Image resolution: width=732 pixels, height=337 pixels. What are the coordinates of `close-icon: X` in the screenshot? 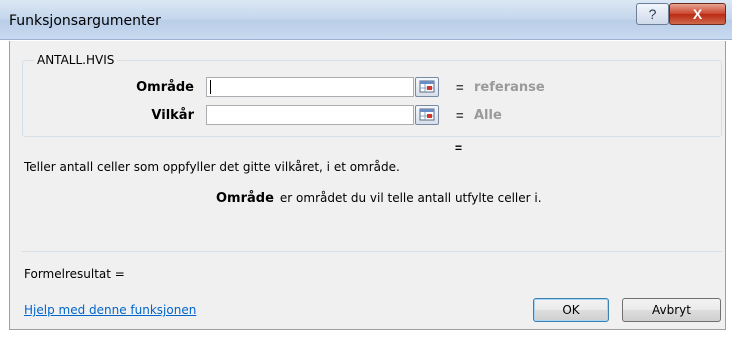 It's located at (698, 14).